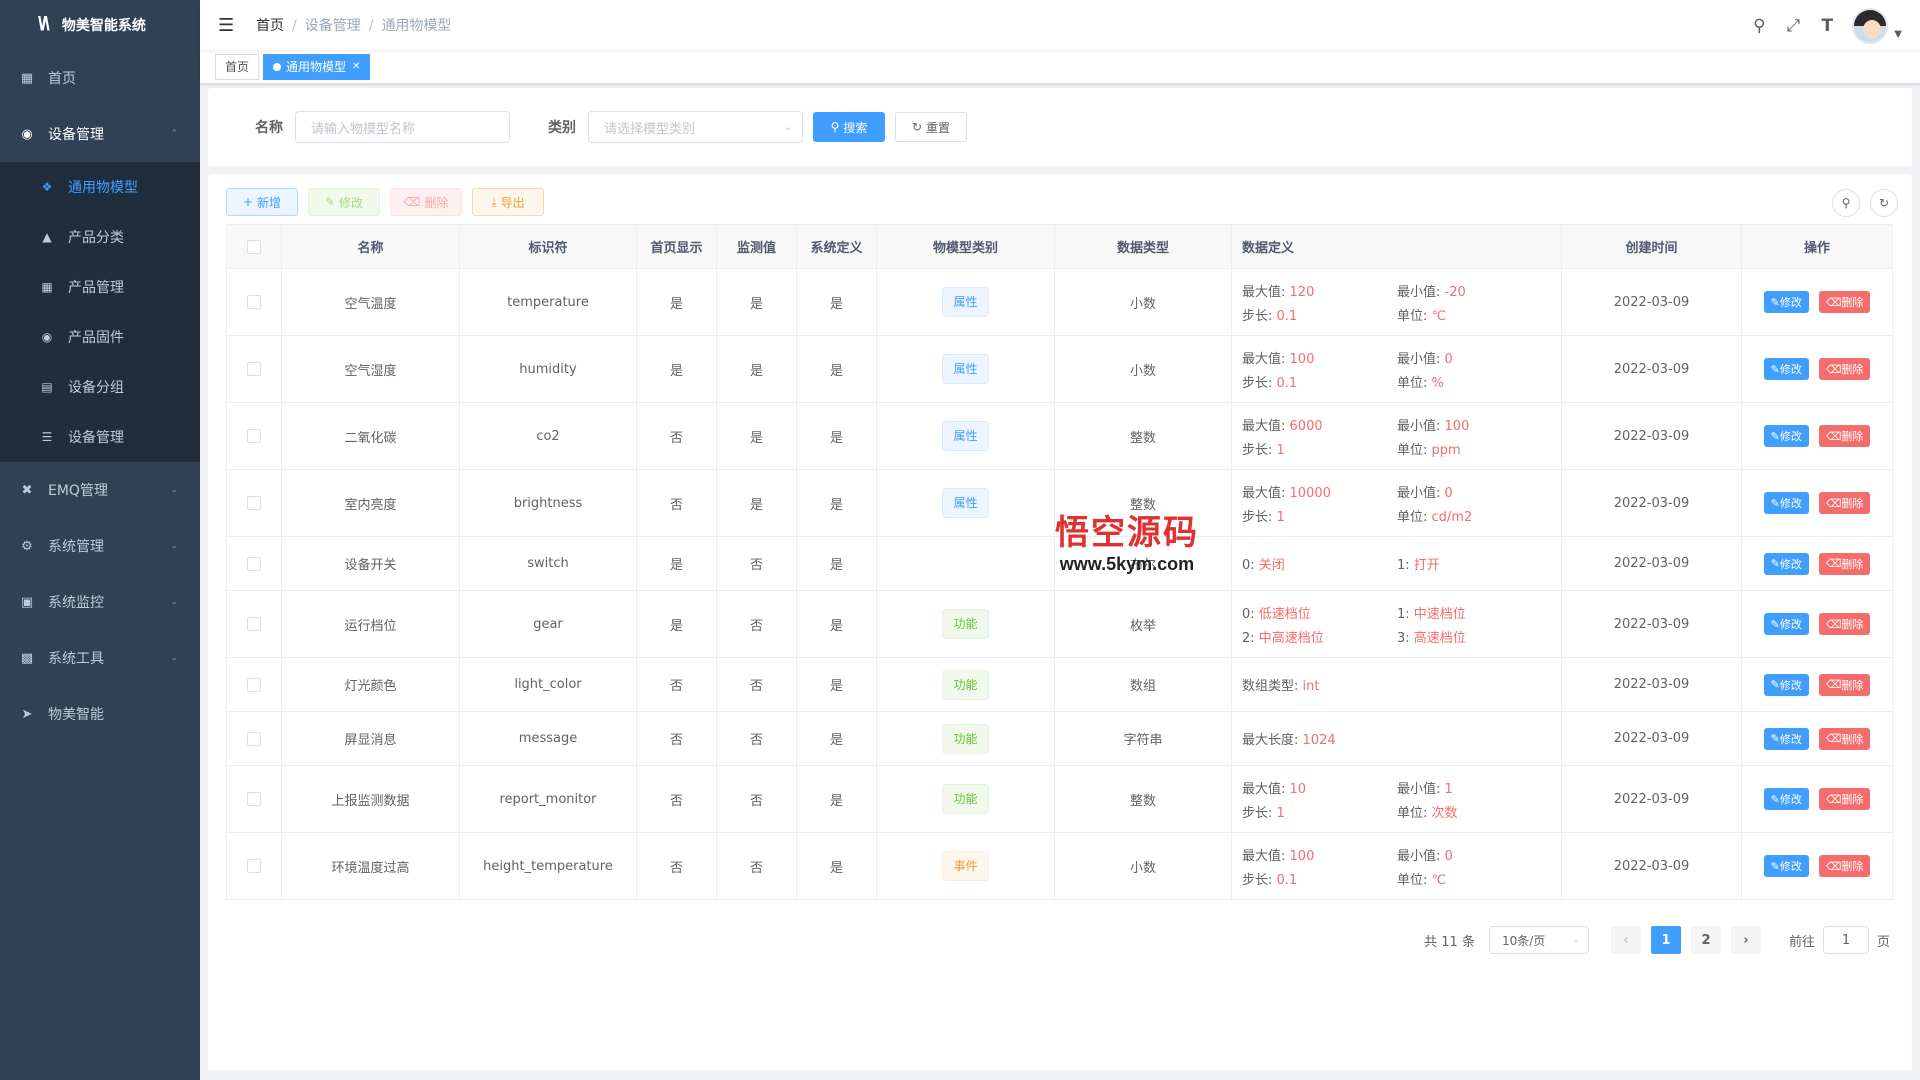  What do you see at coordinates (756, 684) in the screenshot?
I see `cell-monitor: 否` at bounding box center [756, 684].